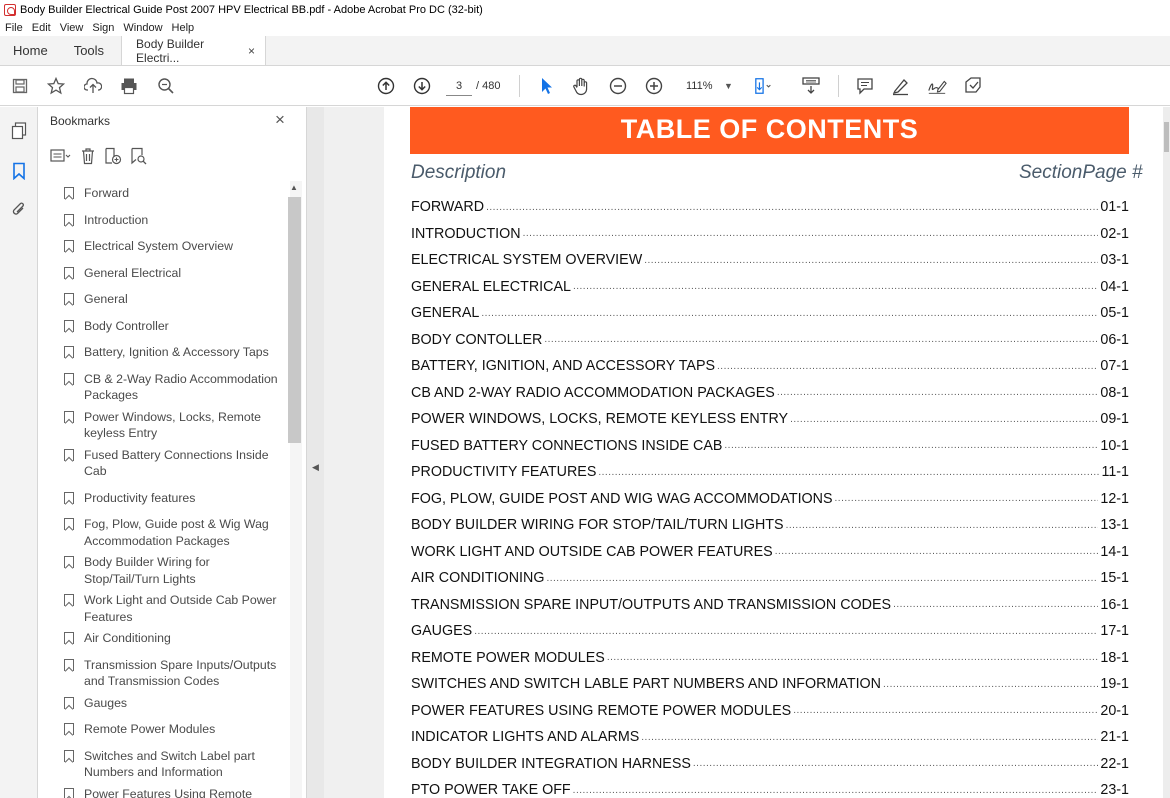  I want to click on toc-entry: AIR CONDITIONING 15-1, so click(770, 578).